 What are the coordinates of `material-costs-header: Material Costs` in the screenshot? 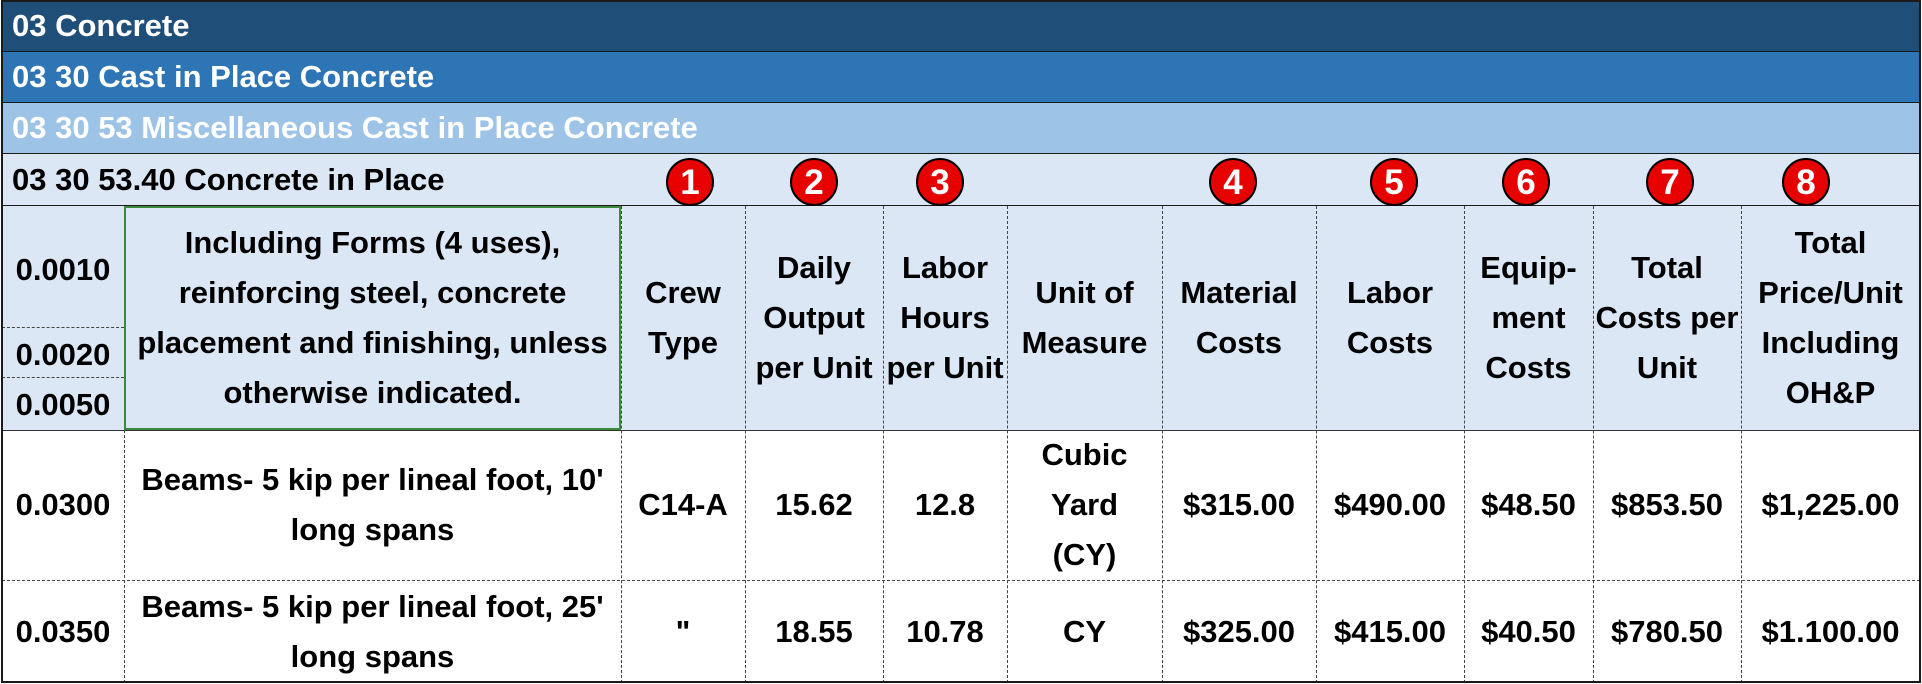 It's located at (1239, 317).